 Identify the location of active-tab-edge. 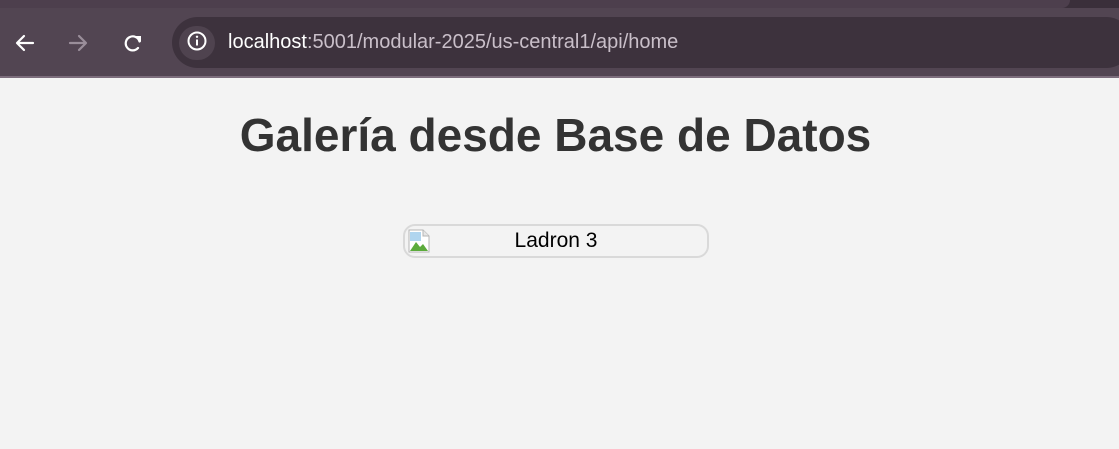
(535, 4).